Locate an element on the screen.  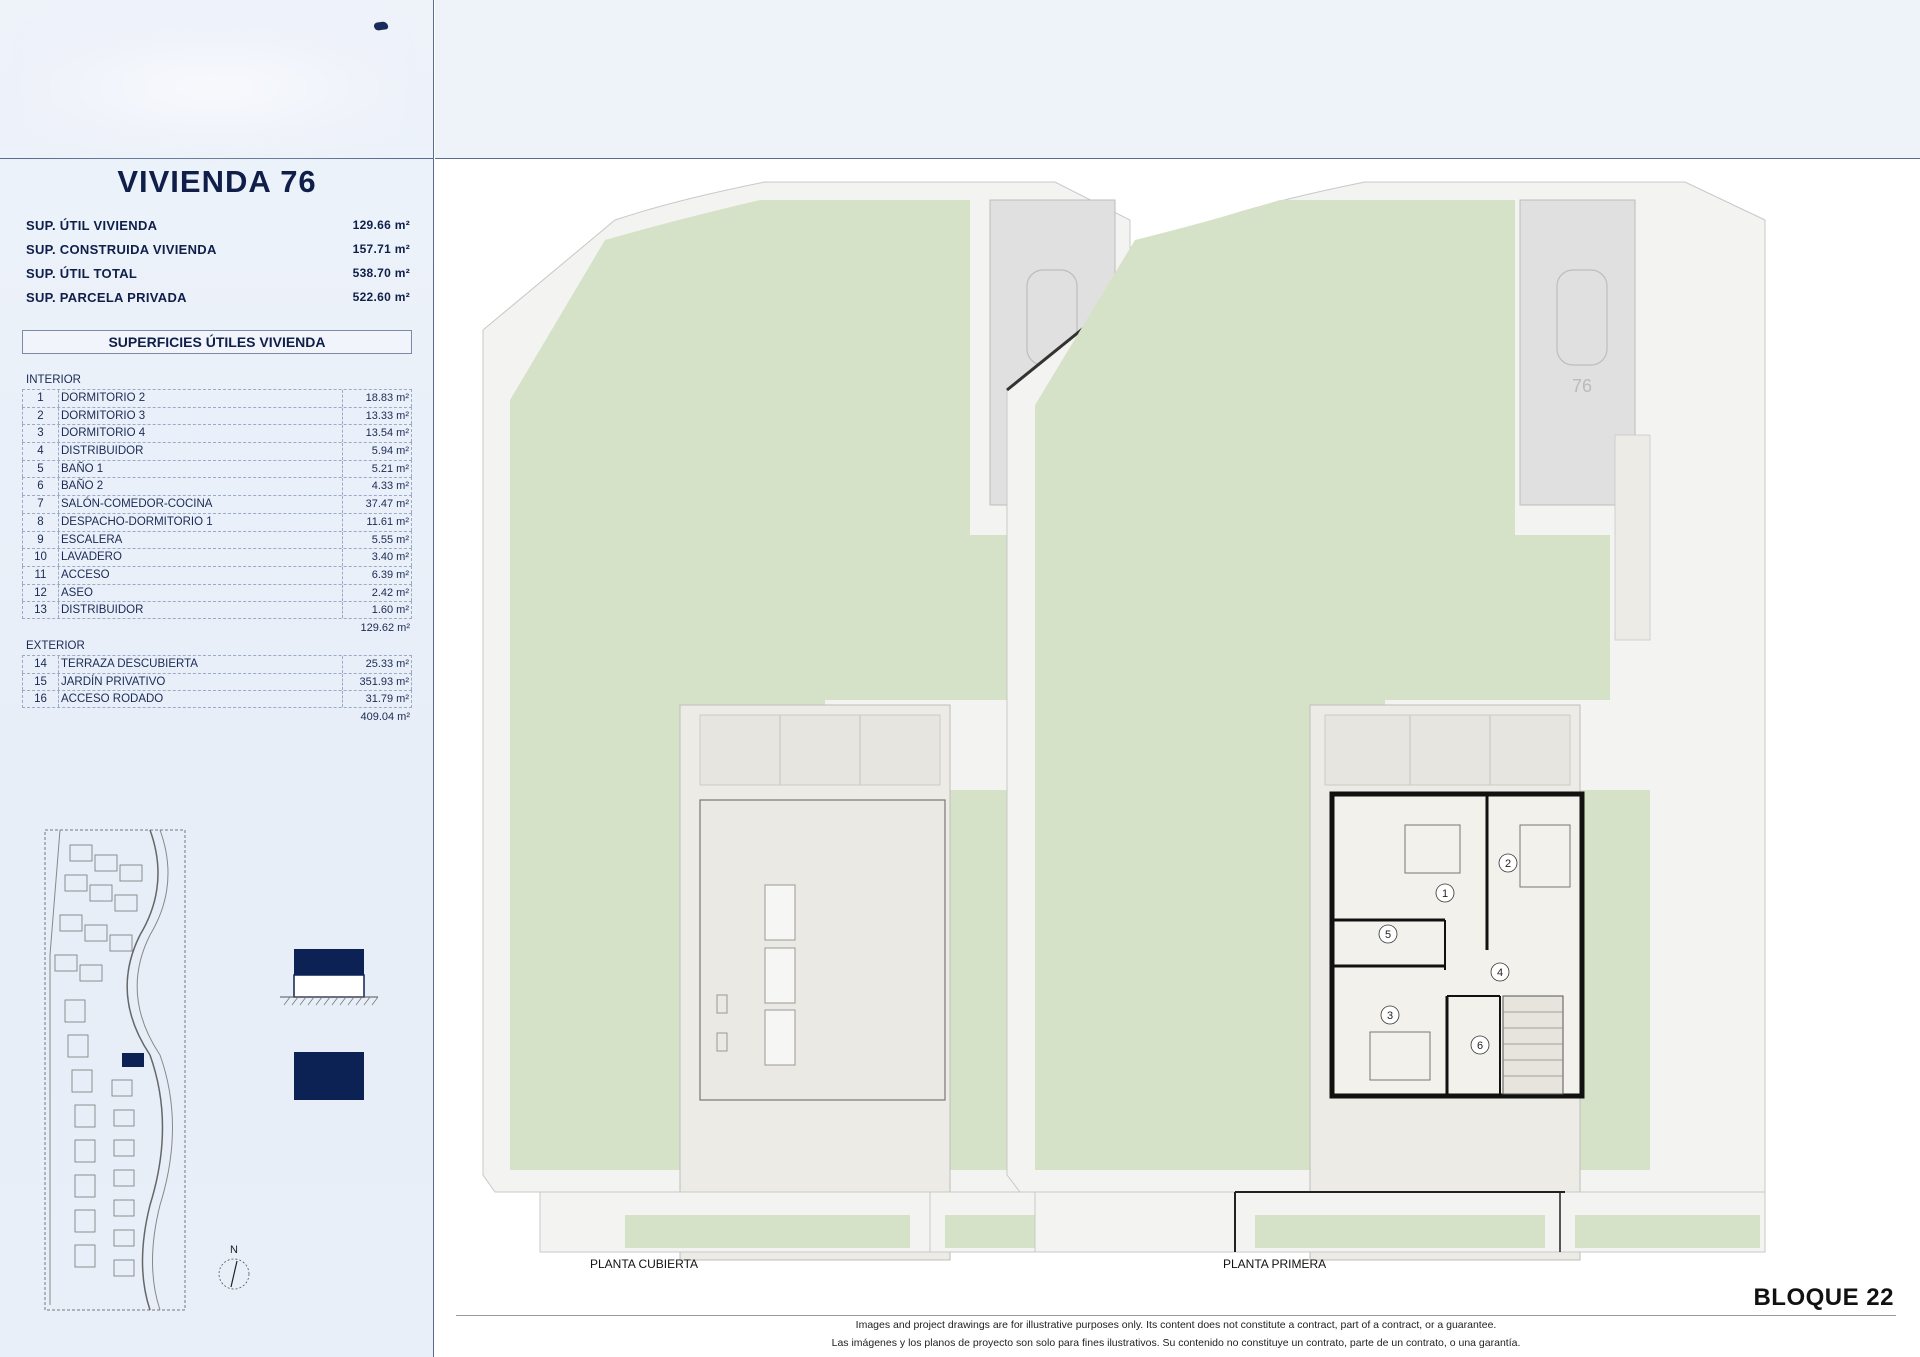
room-number: 4 is located at coordinates (1500, 973).